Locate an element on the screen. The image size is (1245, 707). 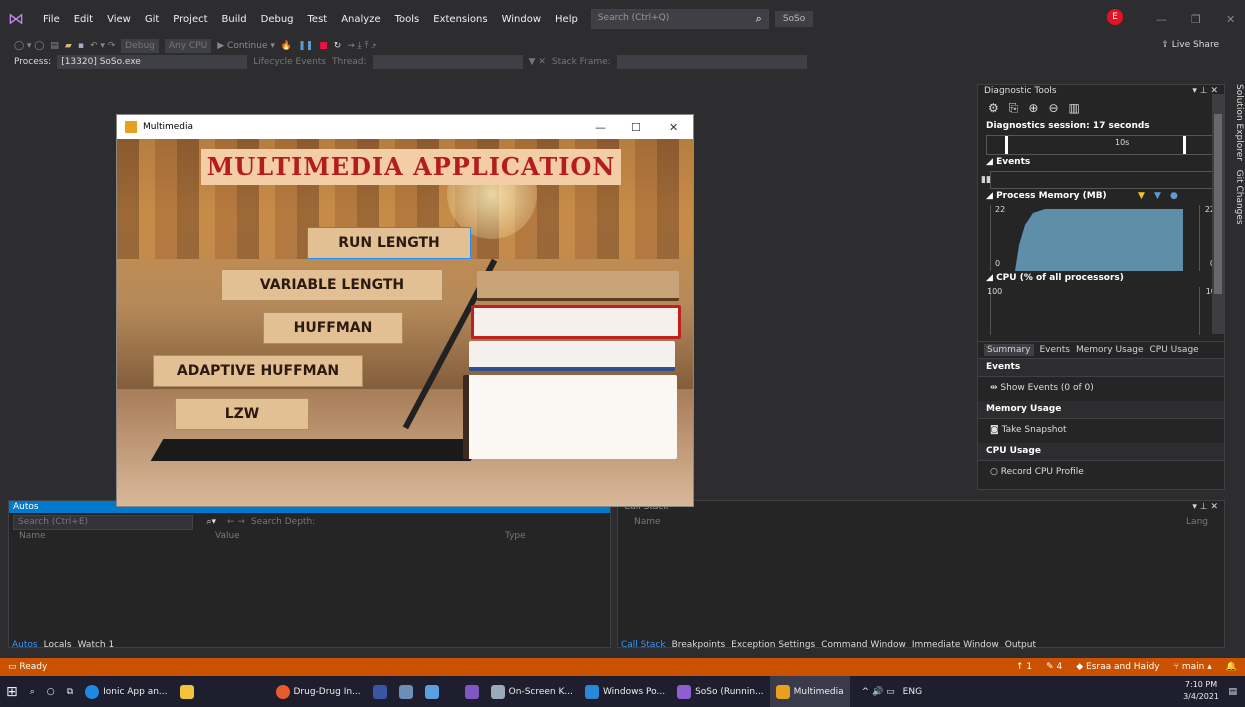
tab-call-stack: Call Stack is located at coordinates (643, 645).